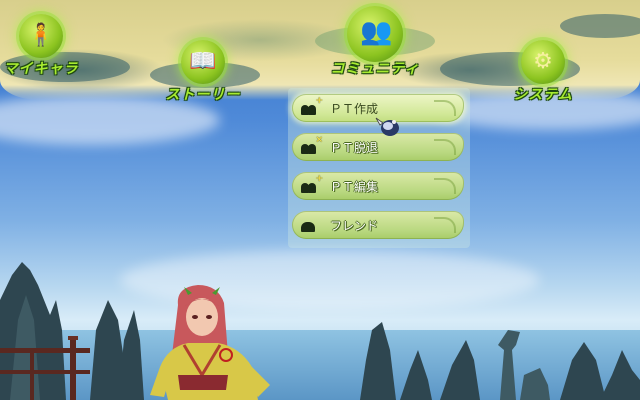 The image size is (640, 400). What do you see at coordinates (312, 105) in the screenshot?
I see `party-create-icon: +` at bounding box center [312, 105].